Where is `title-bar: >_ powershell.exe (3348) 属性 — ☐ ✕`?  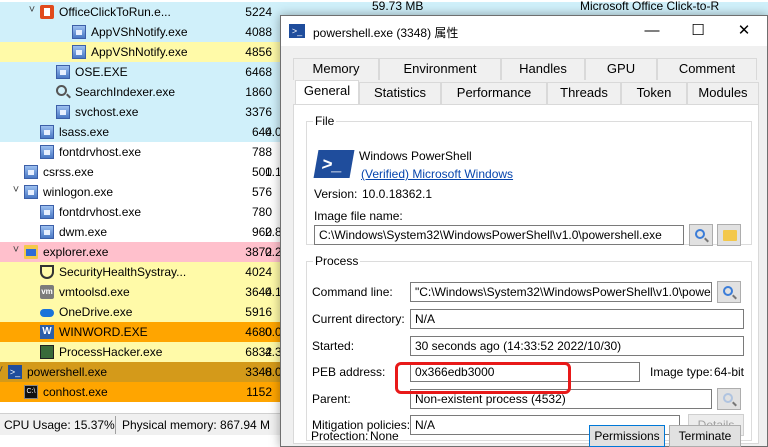 title-bar: >_ powershell.exe (3348) 属性 — ☐ ✕ is located at coordinates (524, 31).